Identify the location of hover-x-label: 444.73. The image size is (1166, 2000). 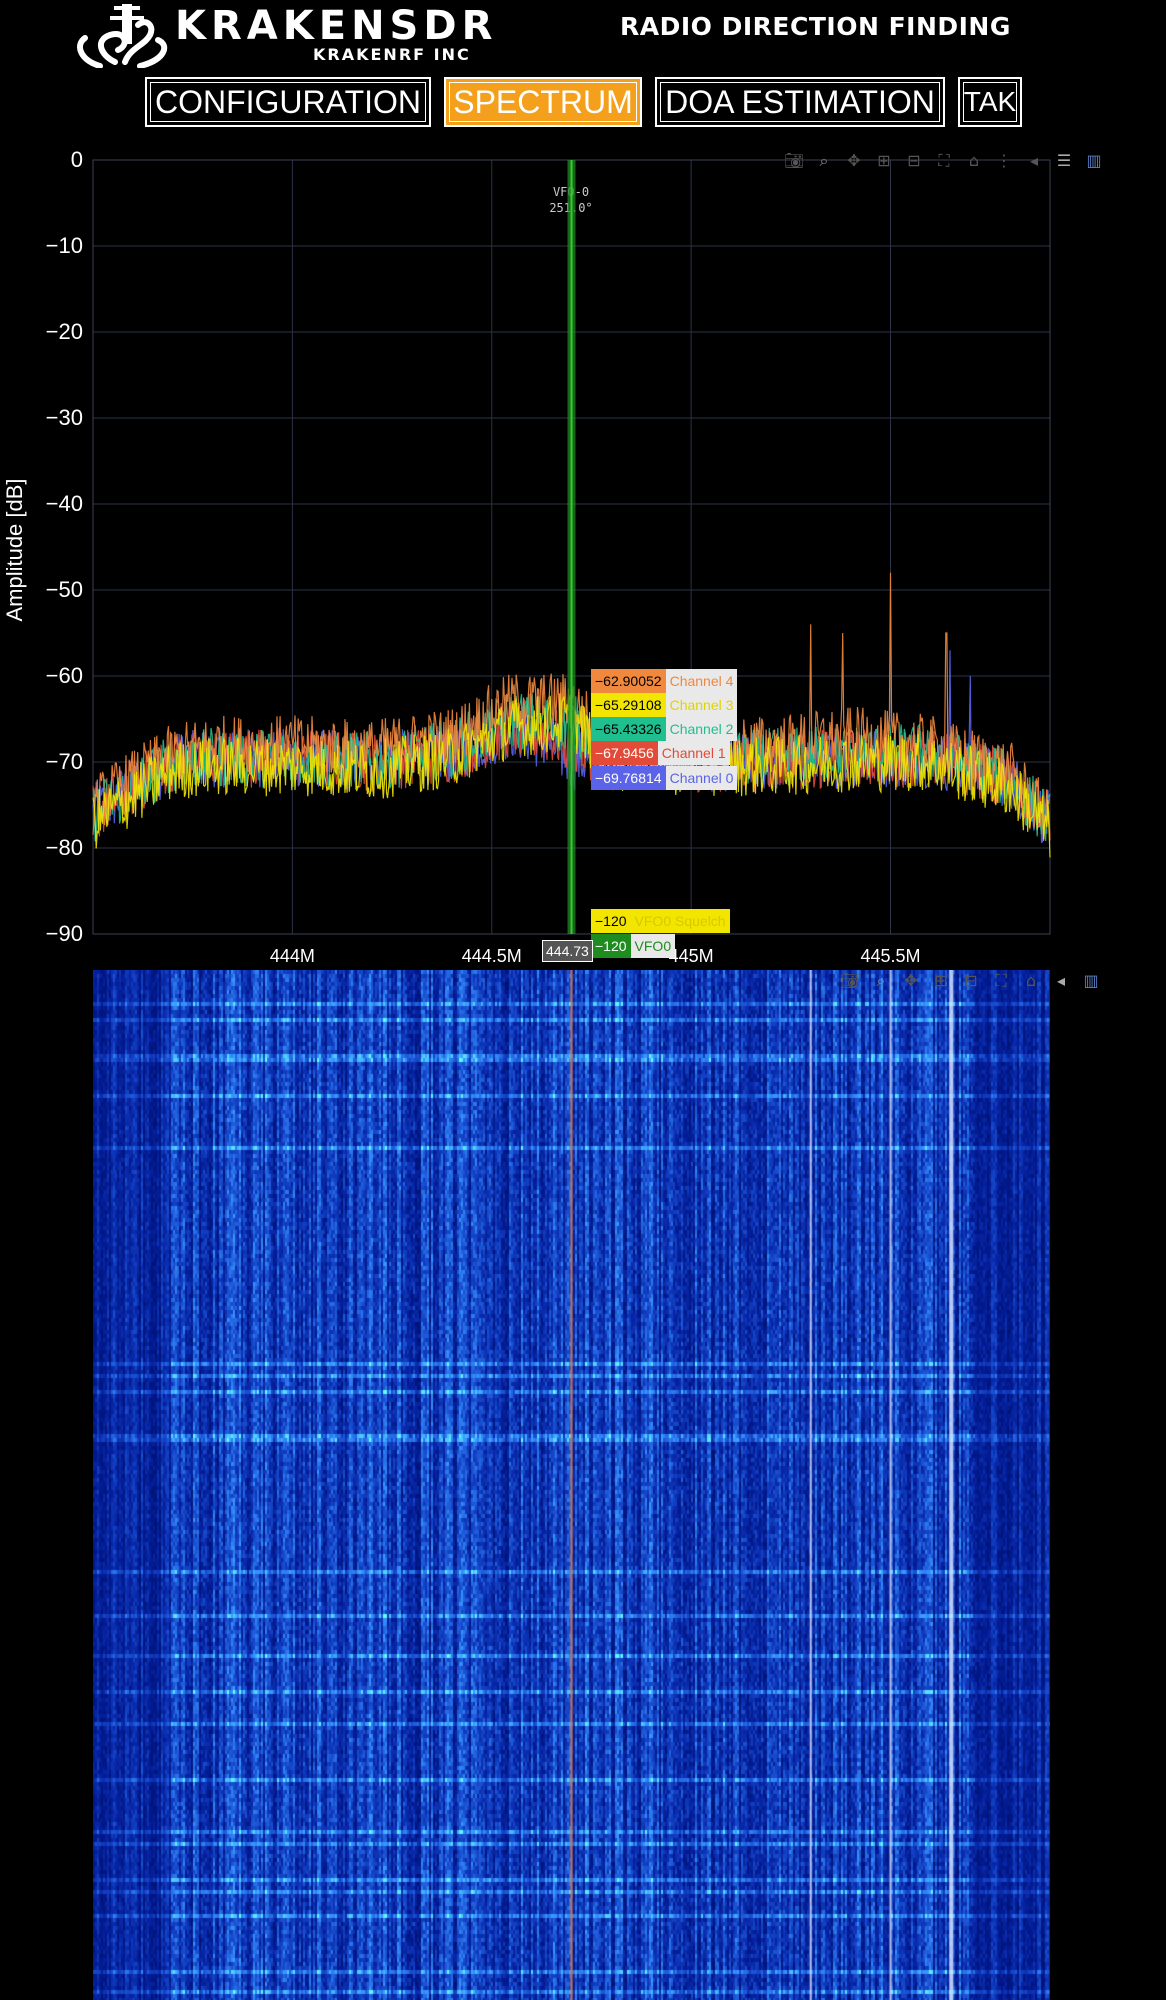
(567, 951).